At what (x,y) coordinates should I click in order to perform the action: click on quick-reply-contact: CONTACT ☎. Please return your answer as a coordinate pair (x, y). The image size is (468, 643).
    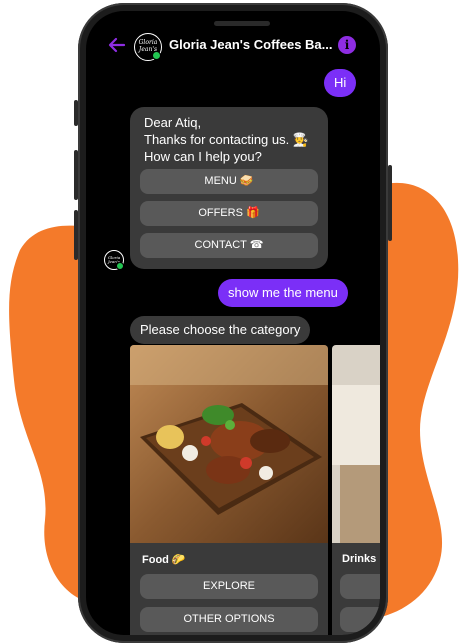
    Looking at the image, I should click on (229, 245).